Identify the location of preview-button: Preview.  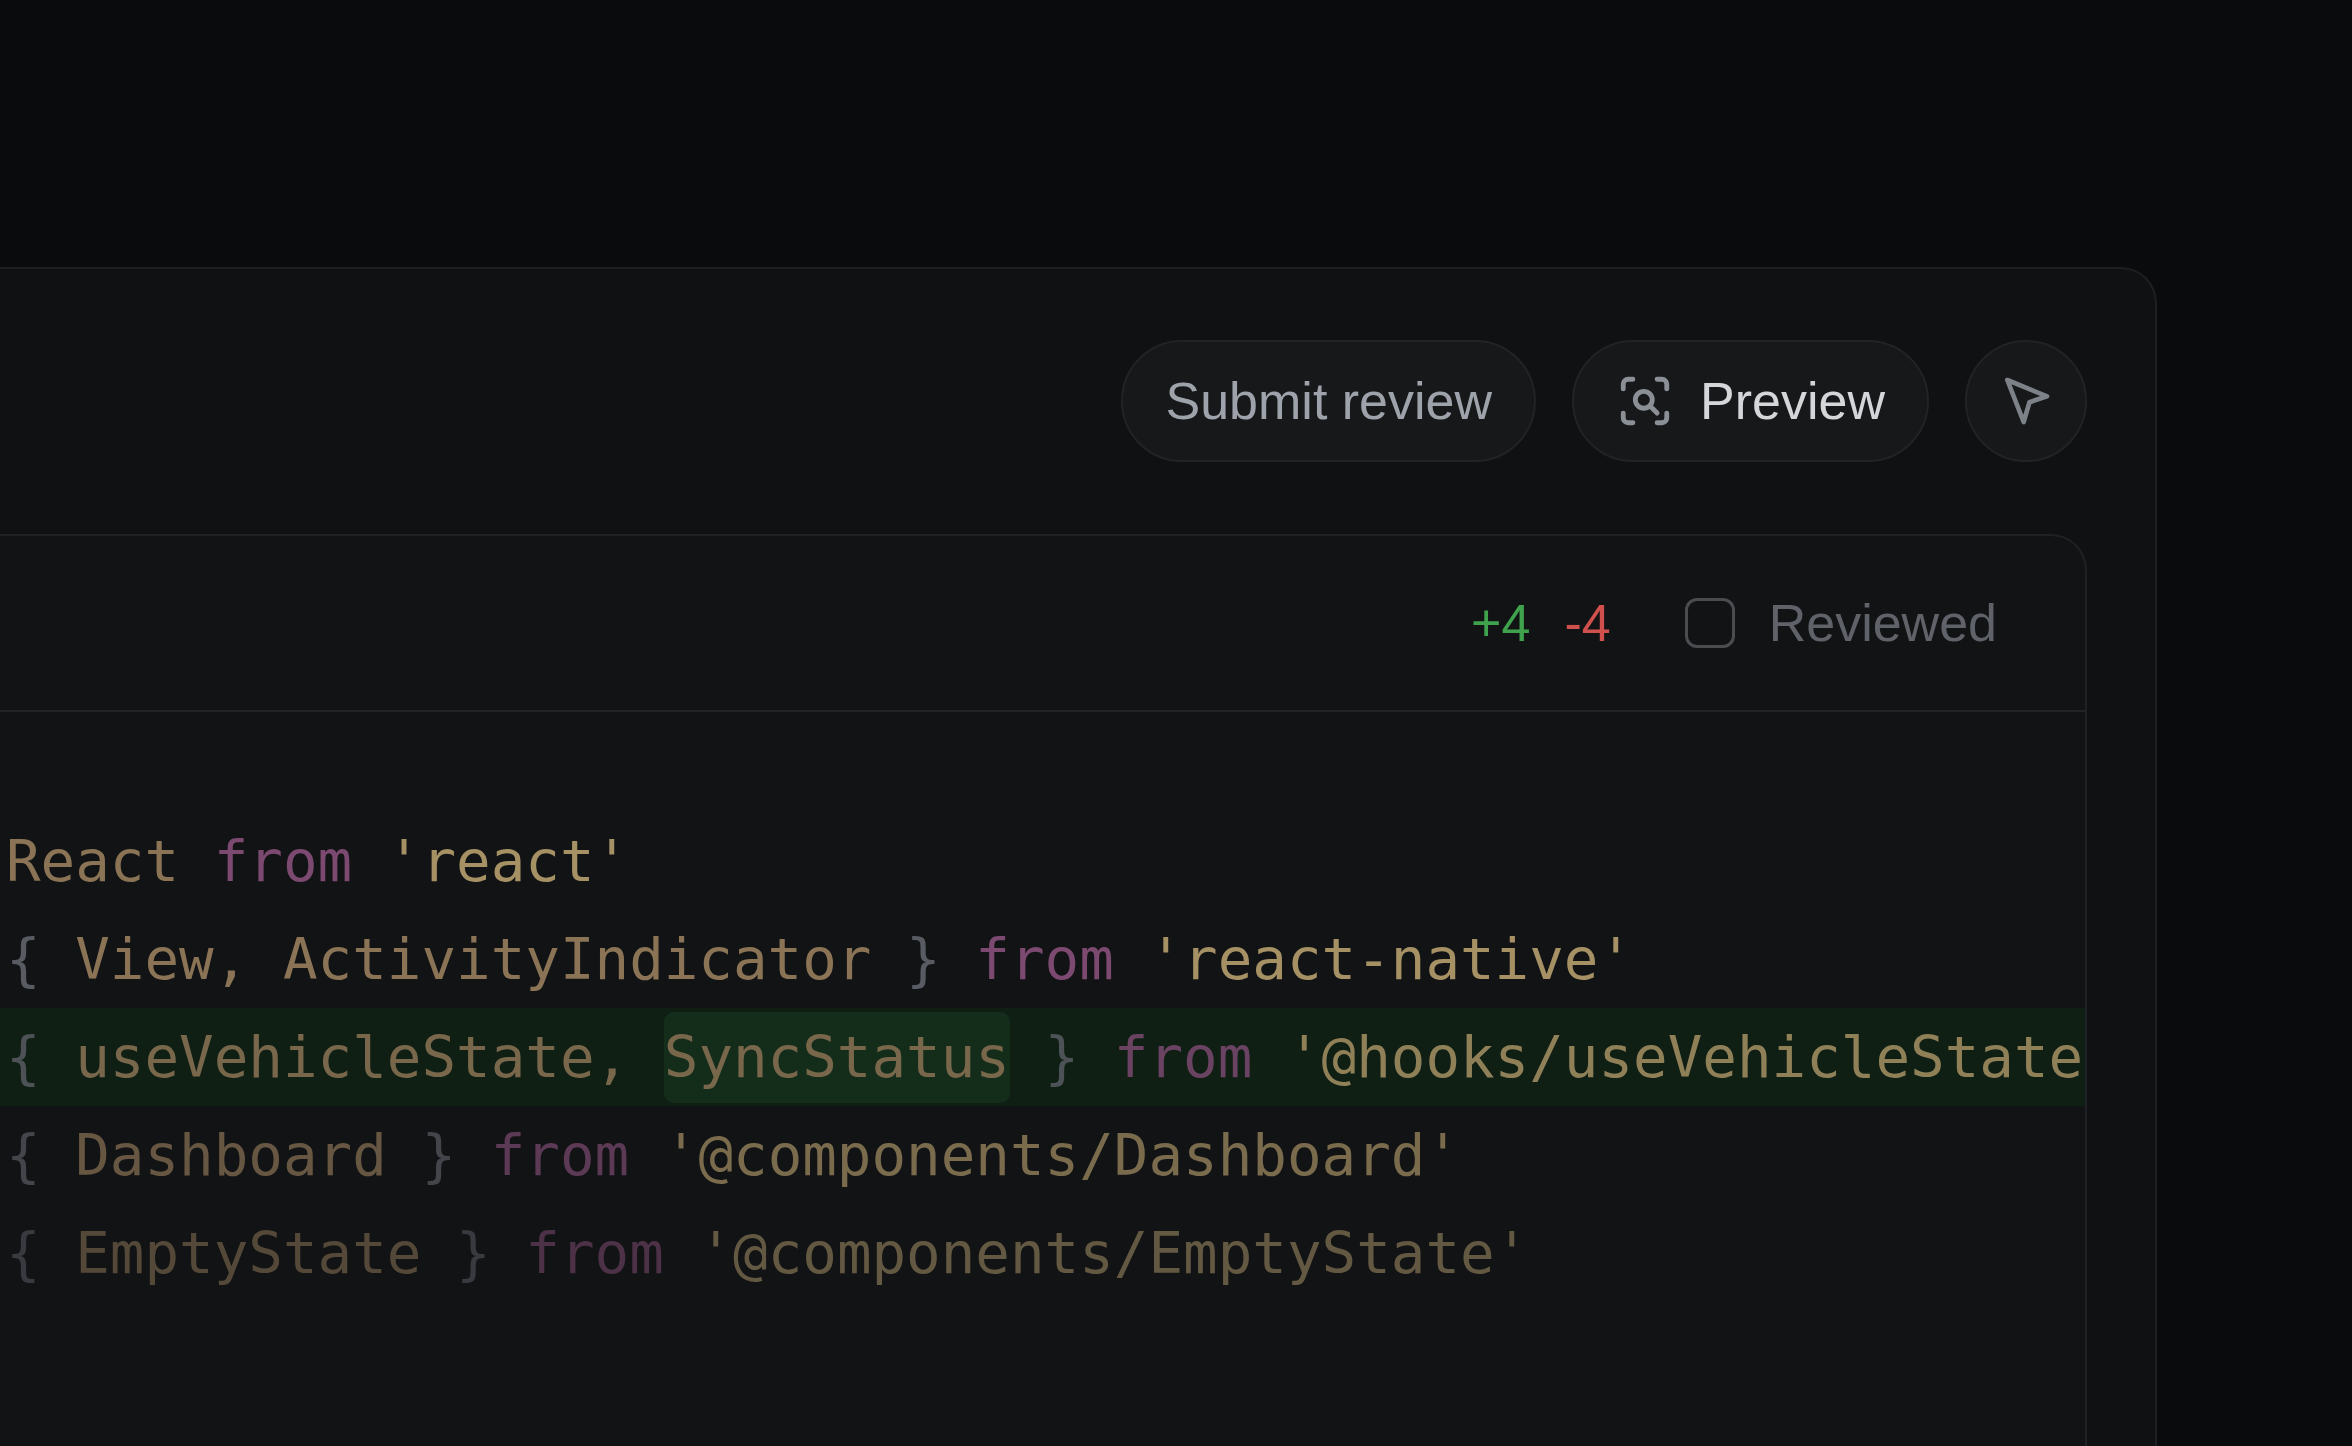
(1750, 401).